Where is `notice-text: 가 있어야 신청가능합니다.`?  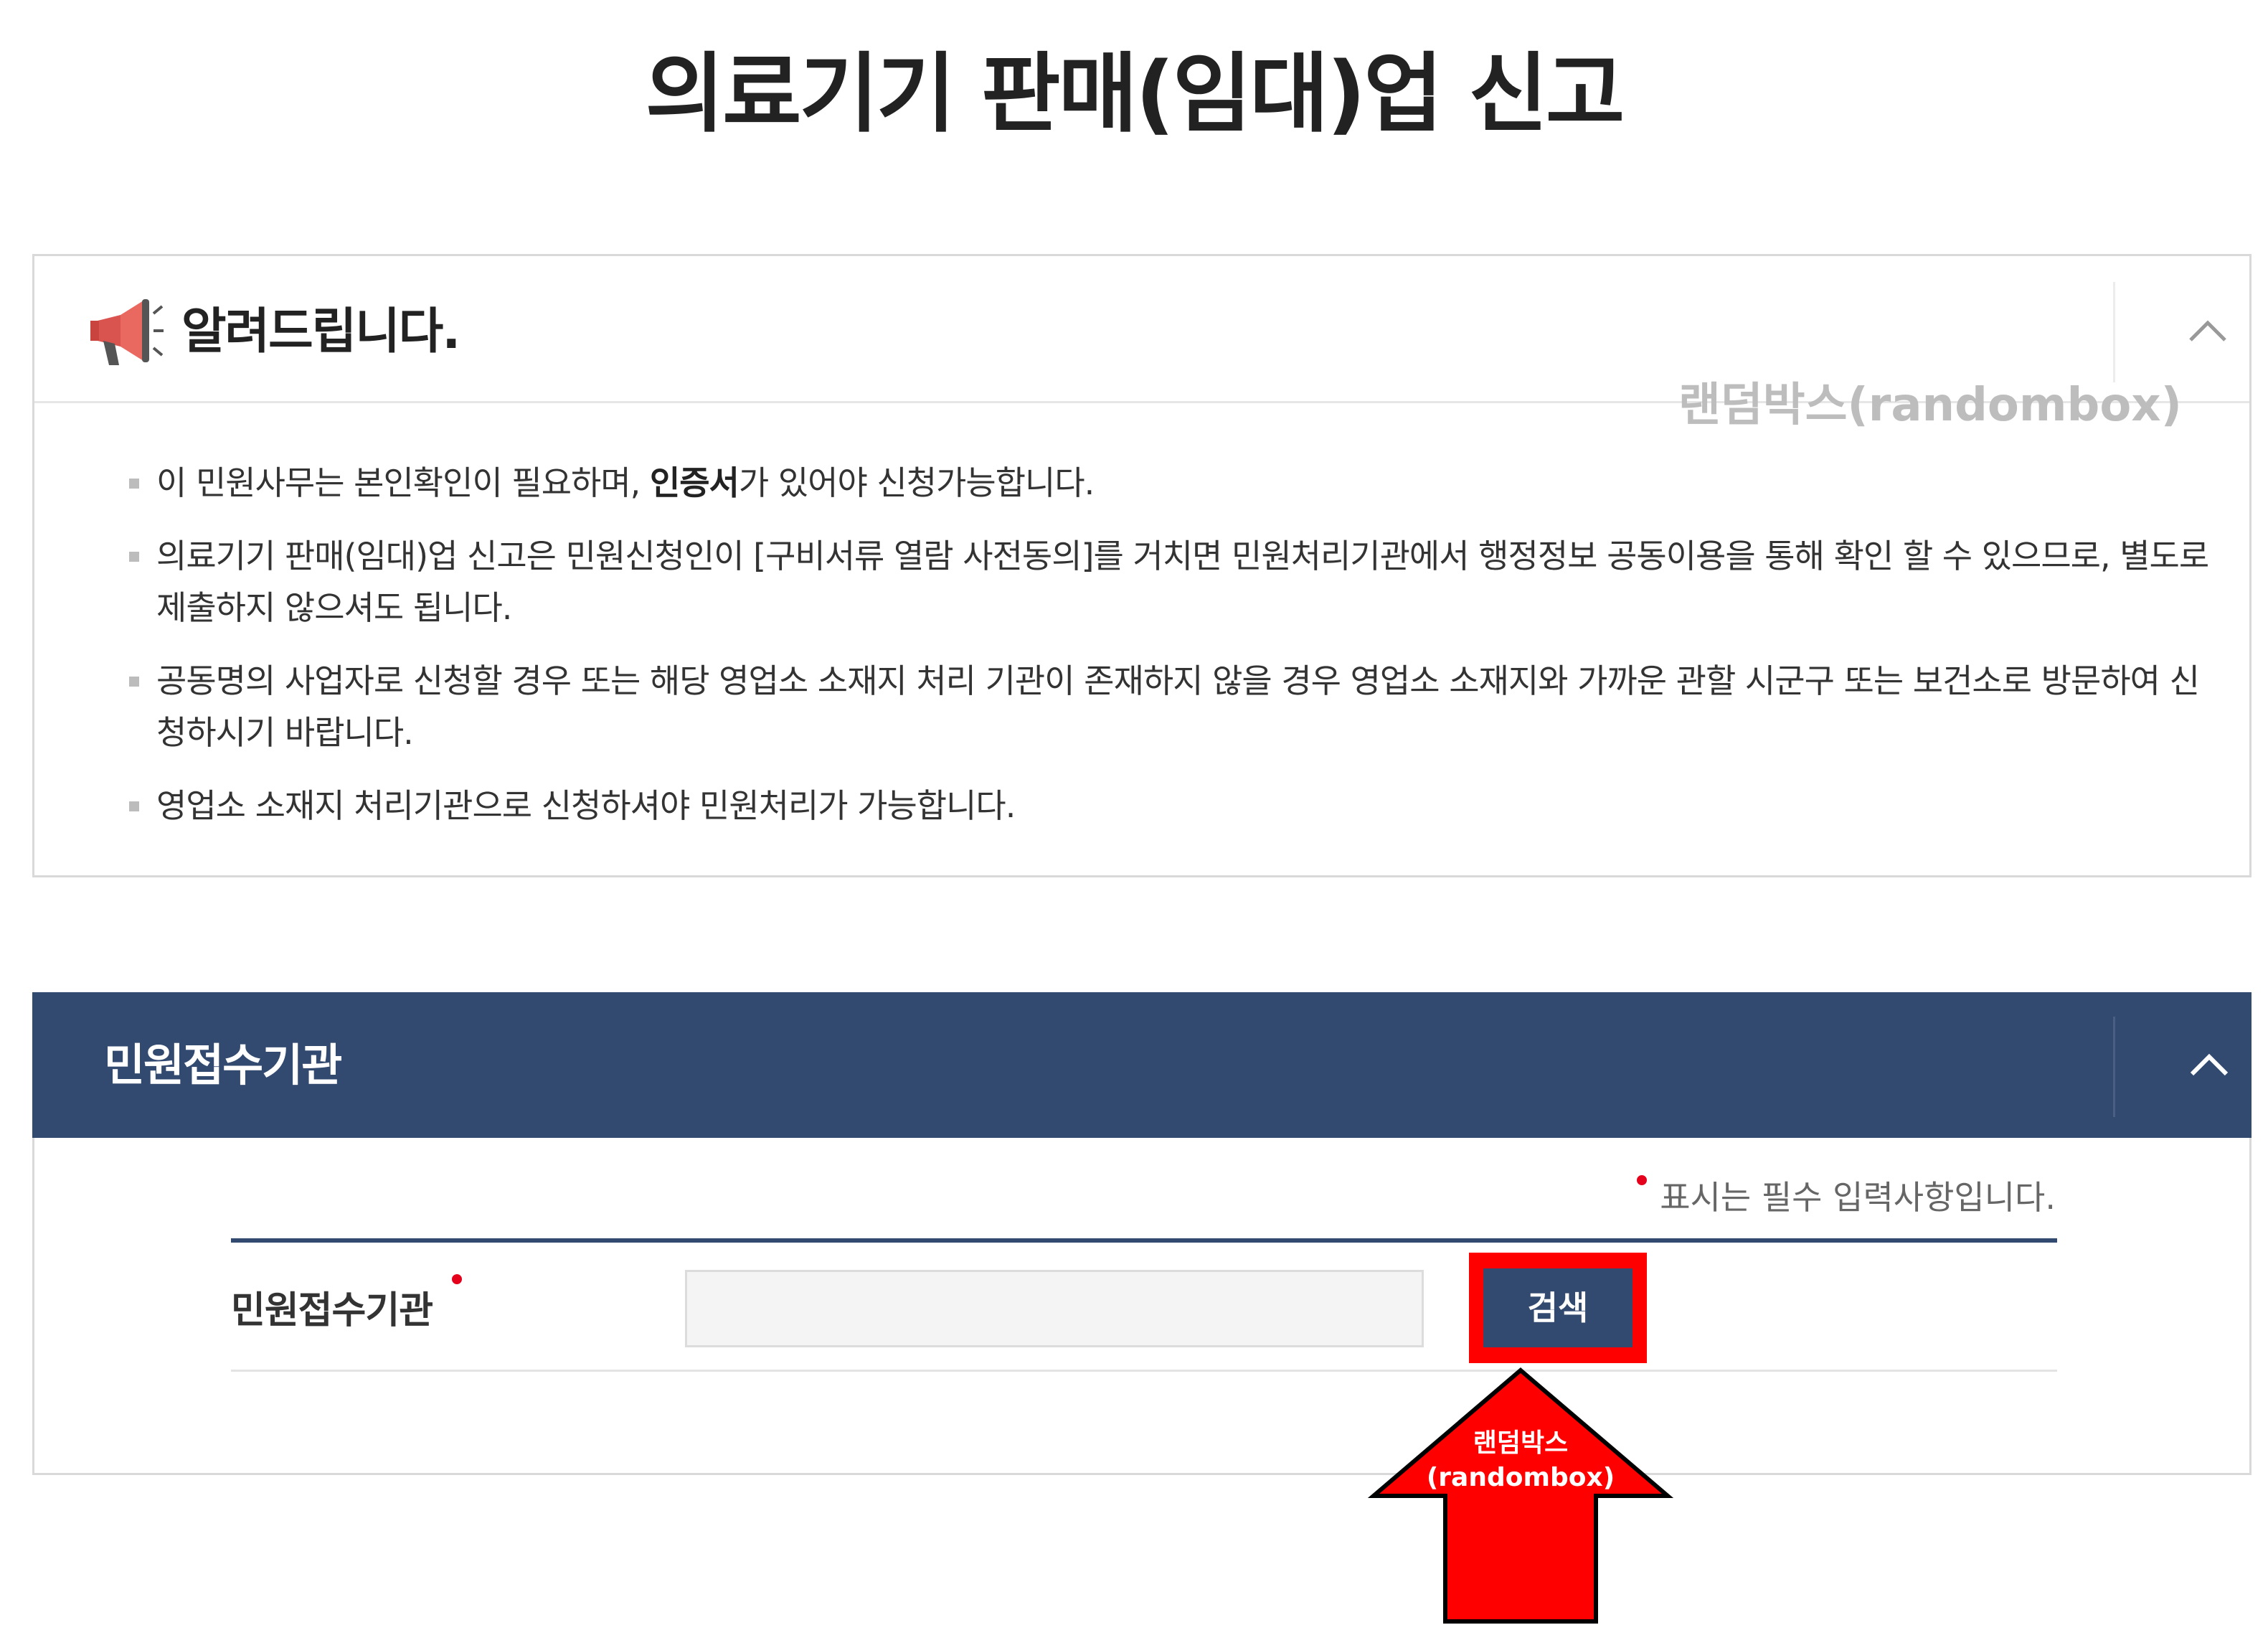
notice-text: 가 있어야 신청가능합니다. is located at coordinates (916, 482).